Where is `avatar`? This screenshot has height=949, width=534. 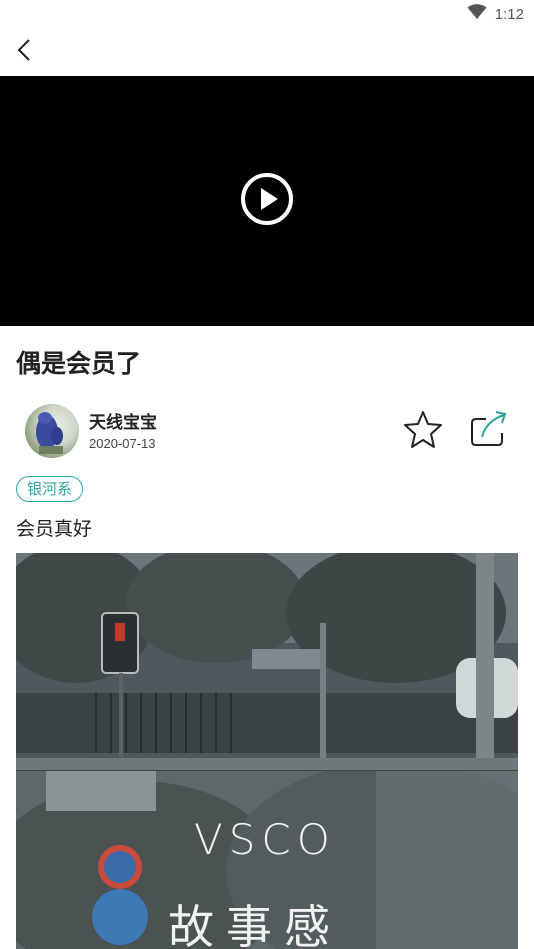
avatar is located at coordinates (52, 431).